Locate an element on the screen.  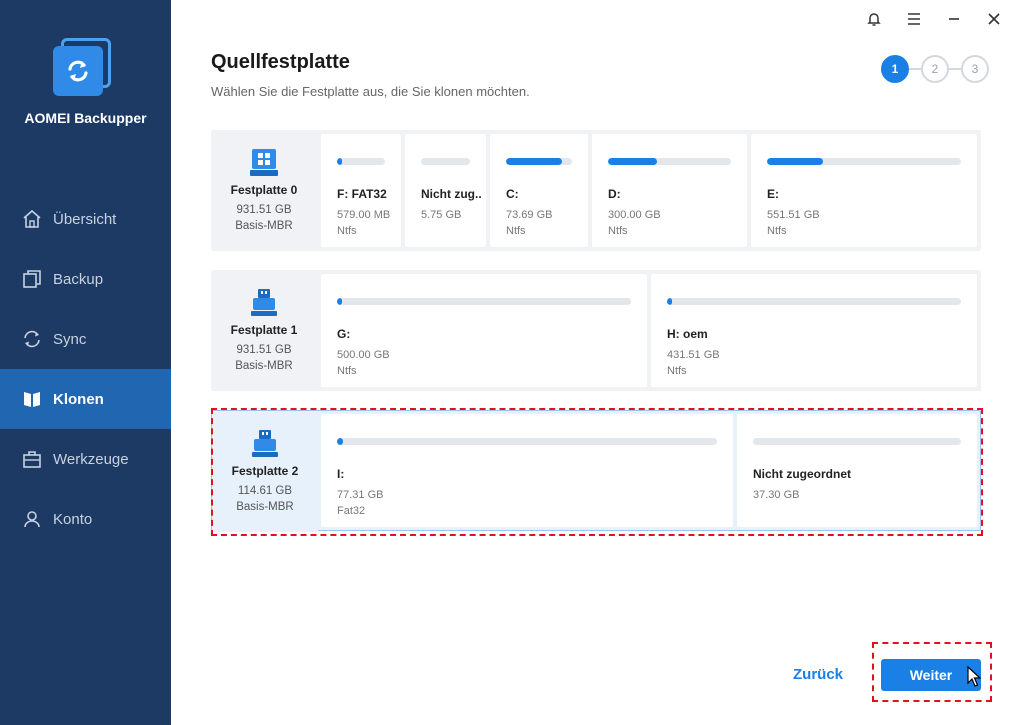
page-title: Quellfestplatte is located at coordinates (280, 62).